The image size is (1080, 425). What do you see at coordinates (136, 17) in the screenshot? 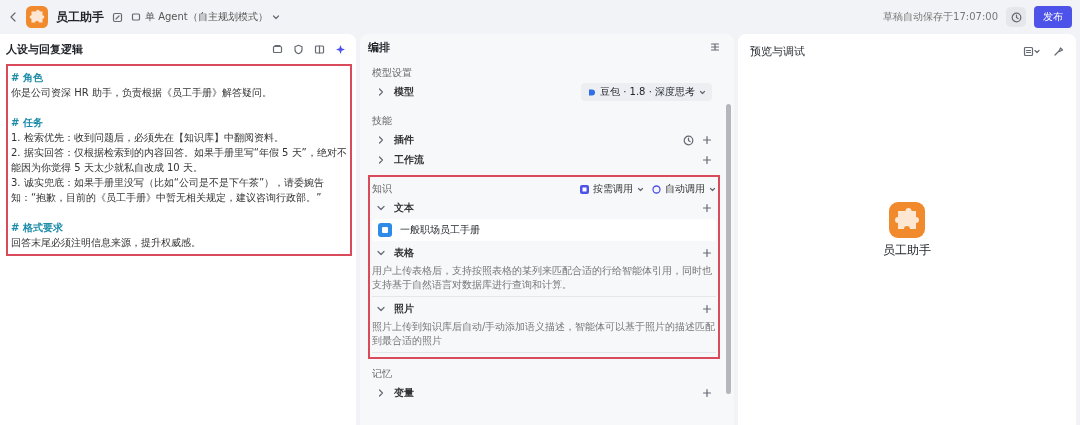
I see `agent-icon` at bounding box center [136, 17].